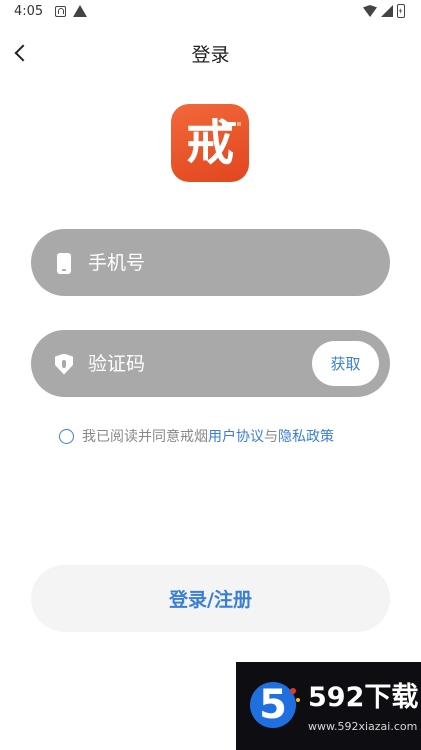 This screenshot has width=421, height=750. I want to click on watermark-url: www.592xiazai.com, so click(363, 726).